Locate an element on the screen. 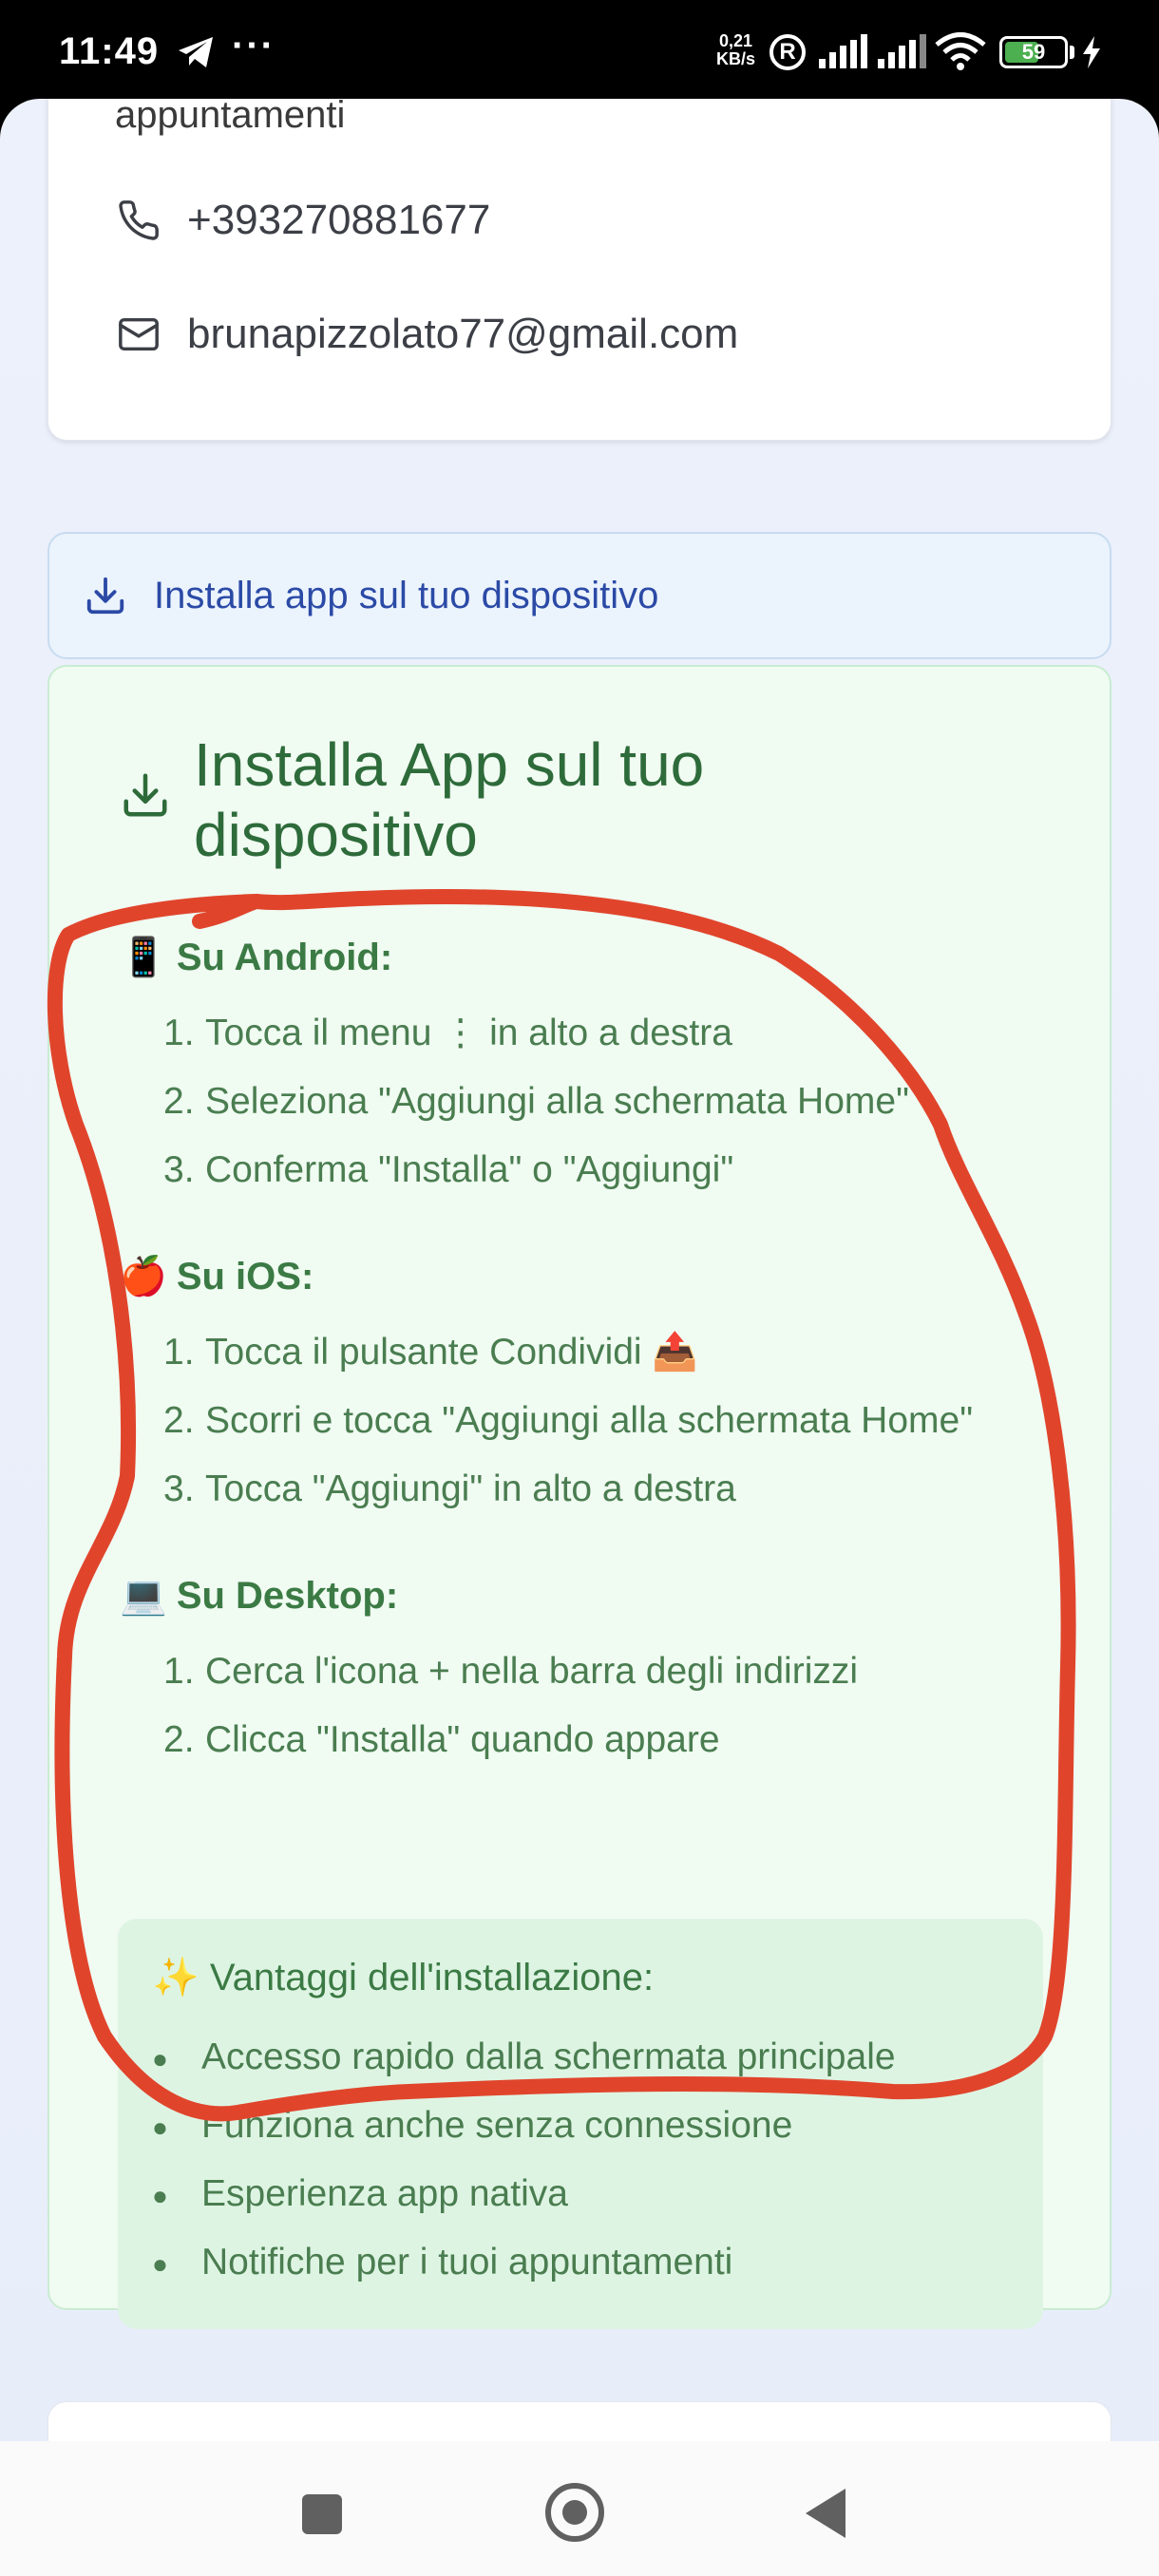 The width and height of the screenshot is (1159, 2576). recent-apps-button is located at coordinates (322, 2514).